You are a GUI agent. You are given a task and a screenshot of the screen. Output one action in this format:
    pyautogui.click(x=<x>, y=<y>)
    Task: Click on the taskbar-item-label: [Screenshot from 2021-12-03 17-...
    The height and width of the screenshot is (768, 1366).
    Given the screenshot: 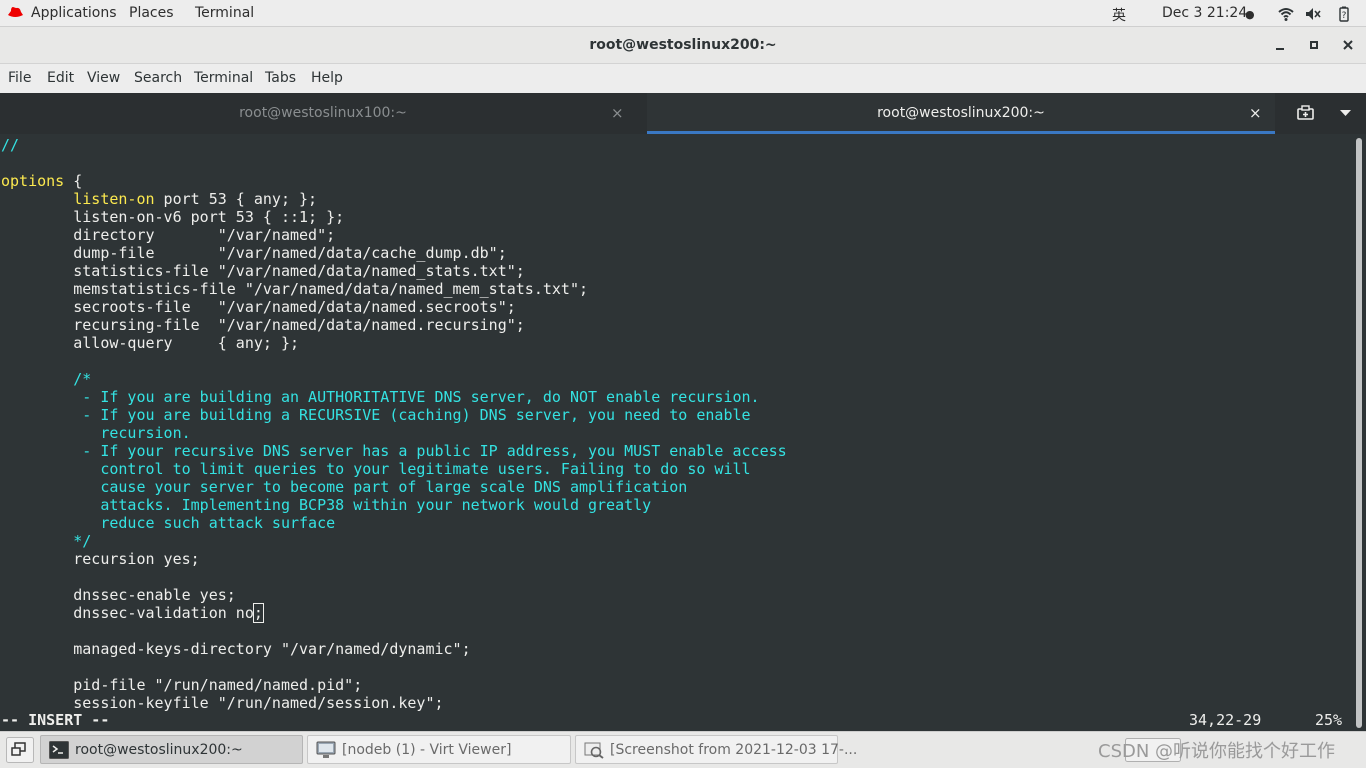 What is the action you would take?
    pyautogui.click(x=734, y=750)
    